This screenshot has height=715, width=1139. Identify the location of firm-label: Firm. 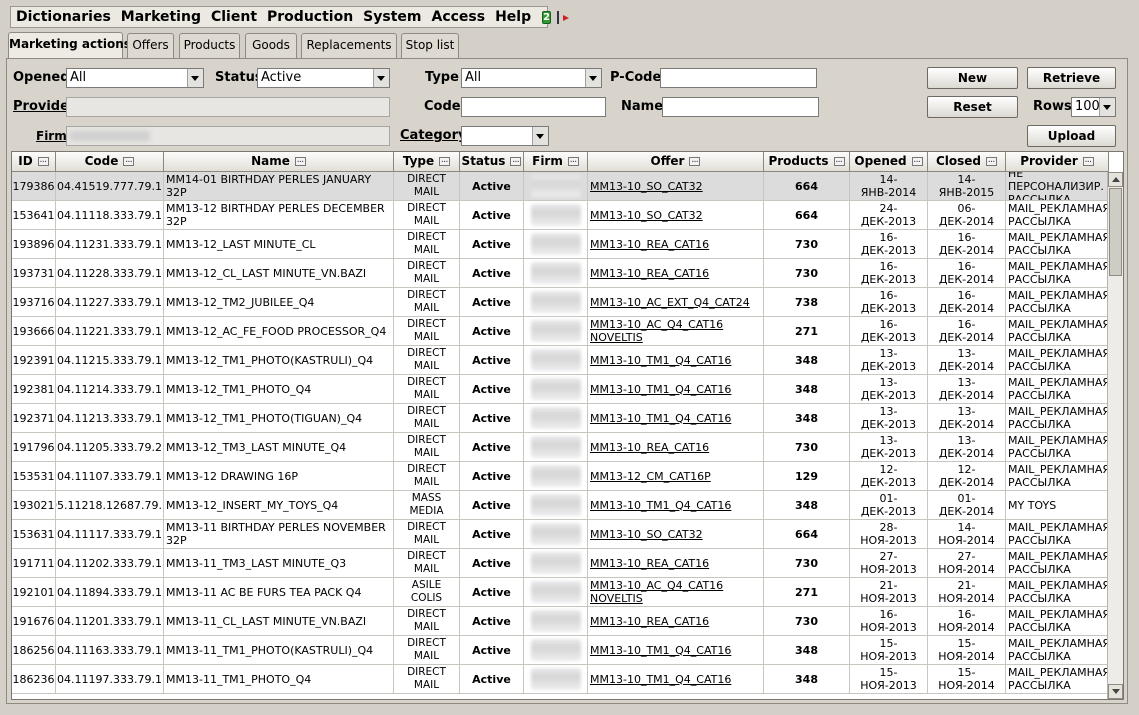
(51, 136).